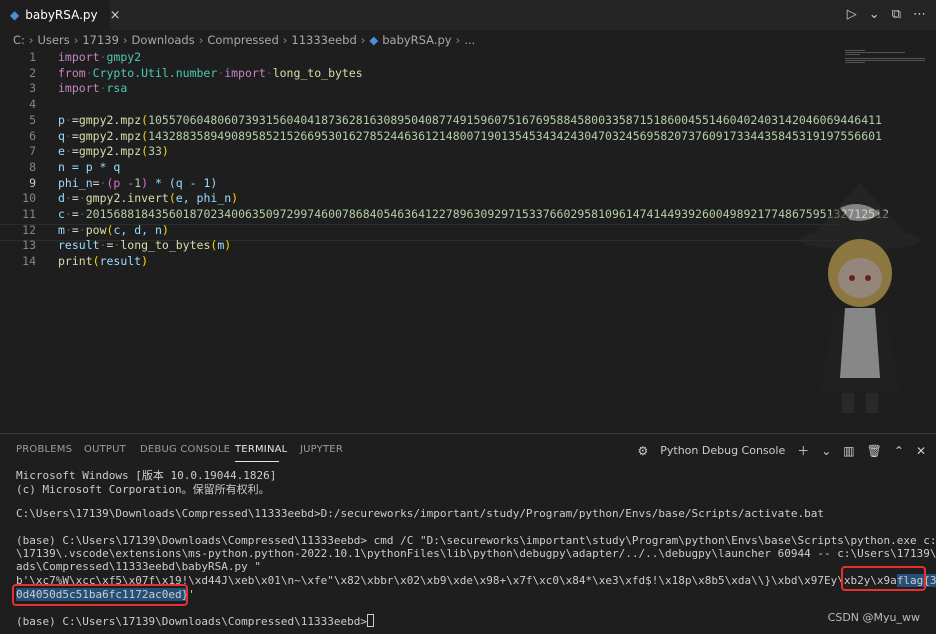  What do you see at coordinates (32, 104) in the screenshot?
I see `line-number: 4` at bounding box center [32, 104].